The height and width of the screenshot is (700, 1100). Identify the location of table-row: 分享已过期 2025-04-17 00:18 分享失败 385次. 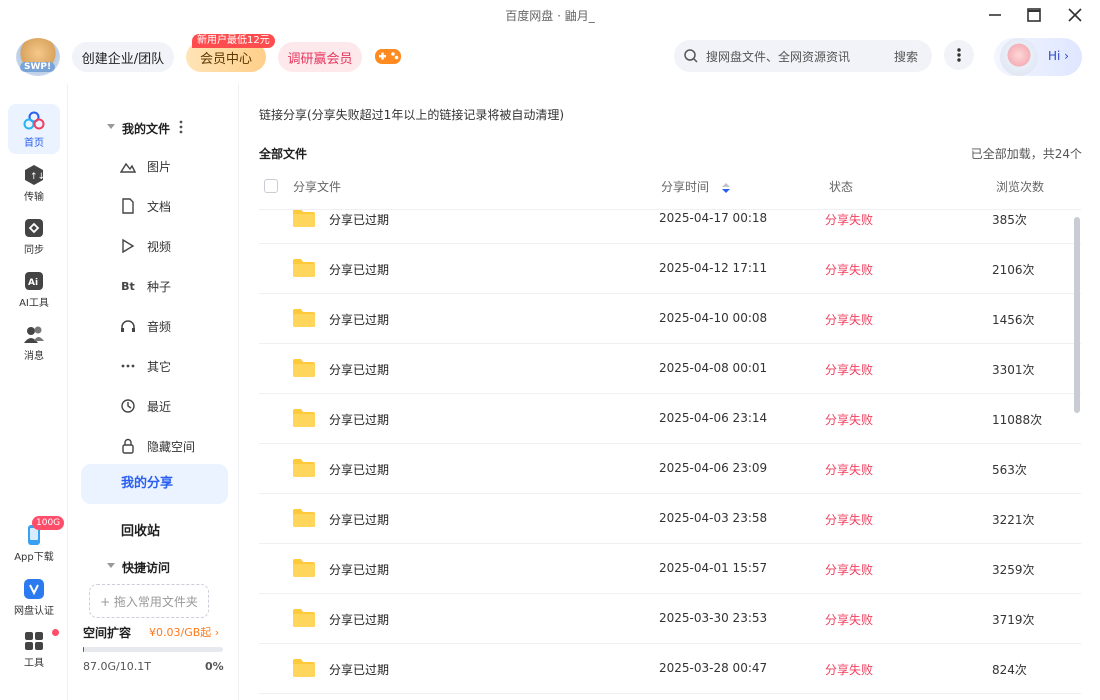
(670, 227).